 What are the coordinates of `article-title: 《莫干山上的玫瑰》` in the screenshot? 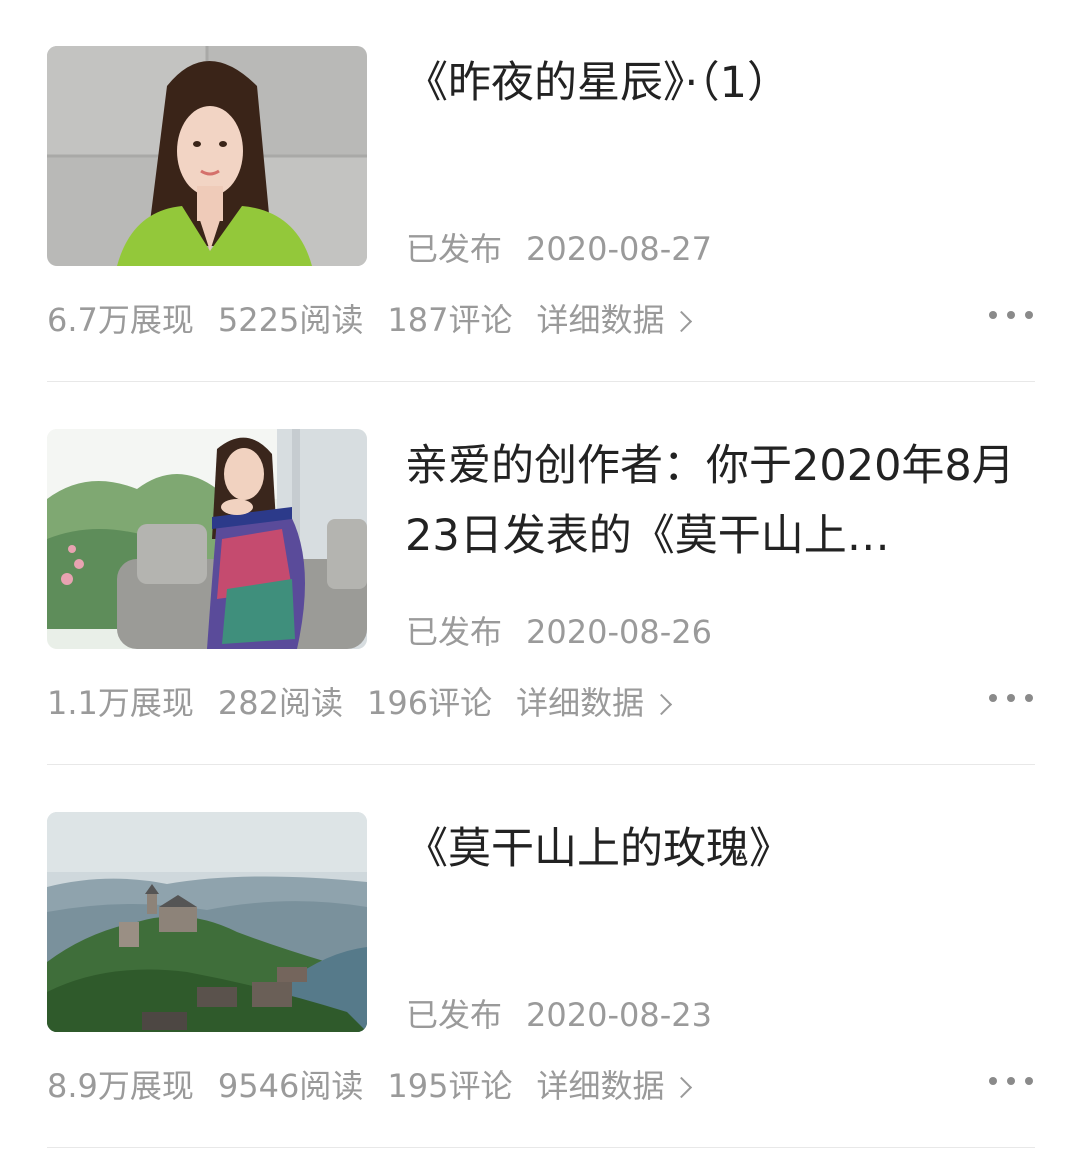 It's located at (720, 849).